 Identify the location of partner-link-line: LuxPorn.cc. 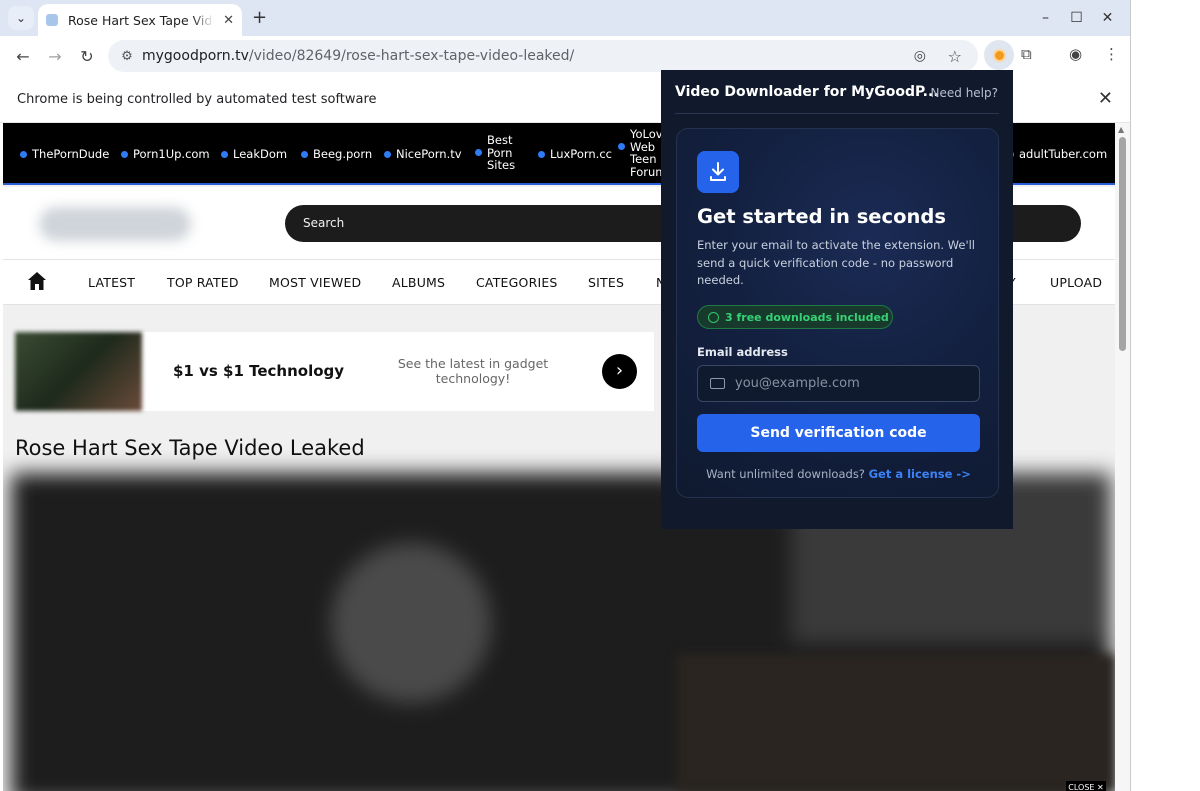
(581, 154).